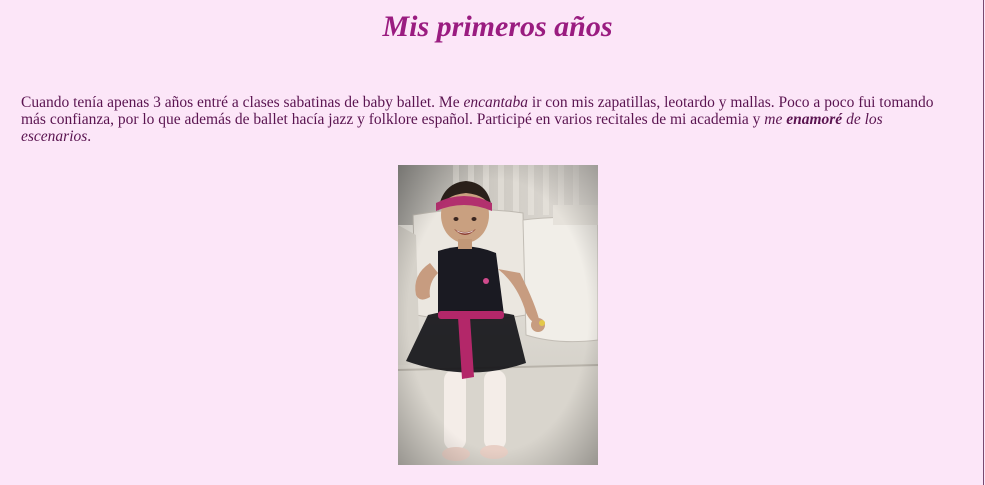  What do you see at coordinates (89, 136) in the screenshot?
I see `paragraph-end: .` at bounding box center [89, 136].